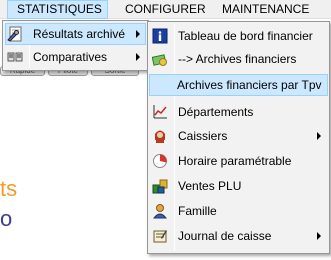  Describe the element at coordinates (203, 136) in the screenshot. I see `menu-item-label: Caissiers` at that location.